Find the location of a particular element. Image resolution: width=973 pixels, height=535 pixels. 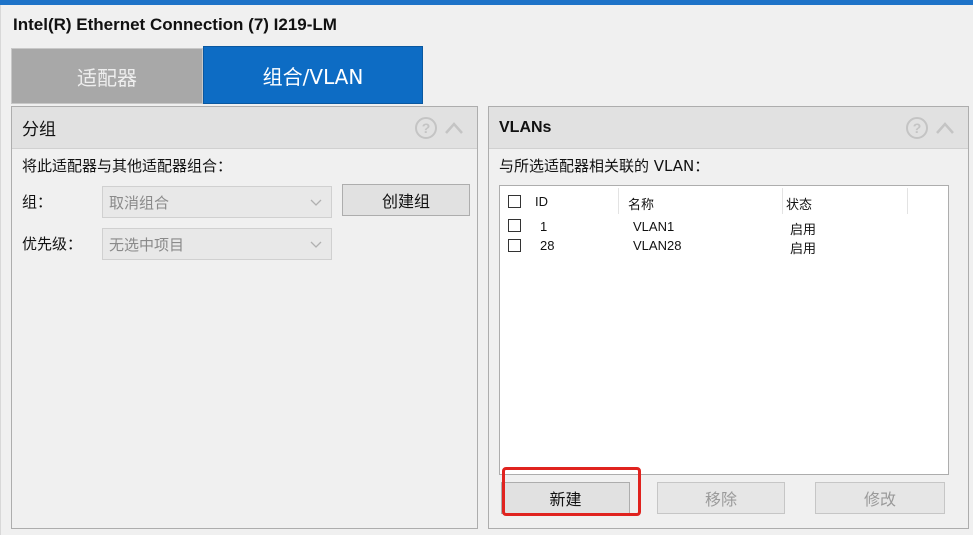

select-all-checkbox is located at coordinates (514, 201).